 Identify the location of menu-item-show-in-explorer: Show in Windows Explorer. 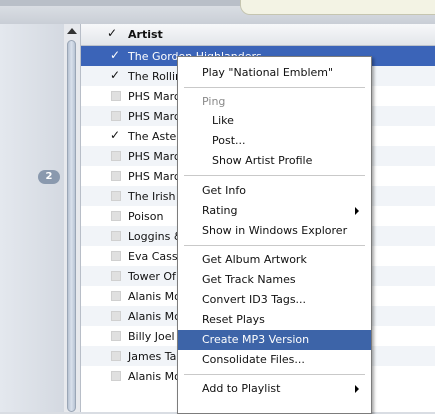
(274, 231).